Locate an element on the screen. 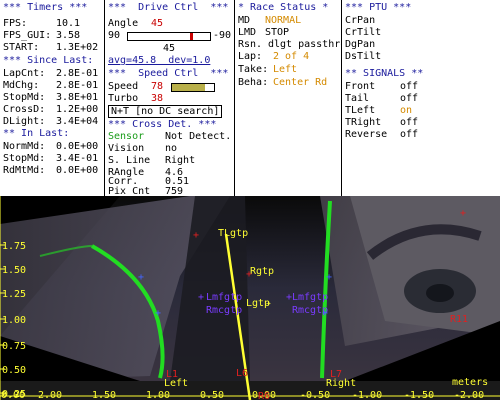  crossd-label: CrossD: is located at coordinates (24, 109).